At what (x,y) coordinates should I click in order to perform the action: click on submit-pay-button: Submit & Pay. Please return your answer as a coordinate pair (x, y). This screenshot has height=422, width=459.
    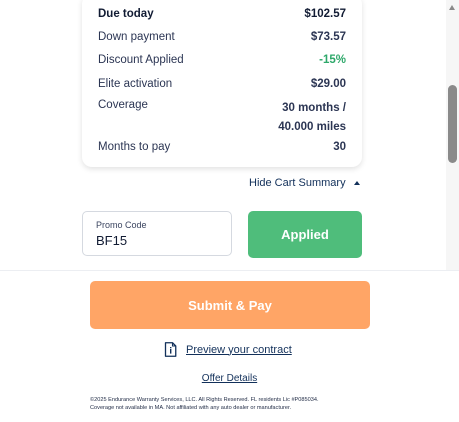
    Looking at the image, I should click on (230, 305).